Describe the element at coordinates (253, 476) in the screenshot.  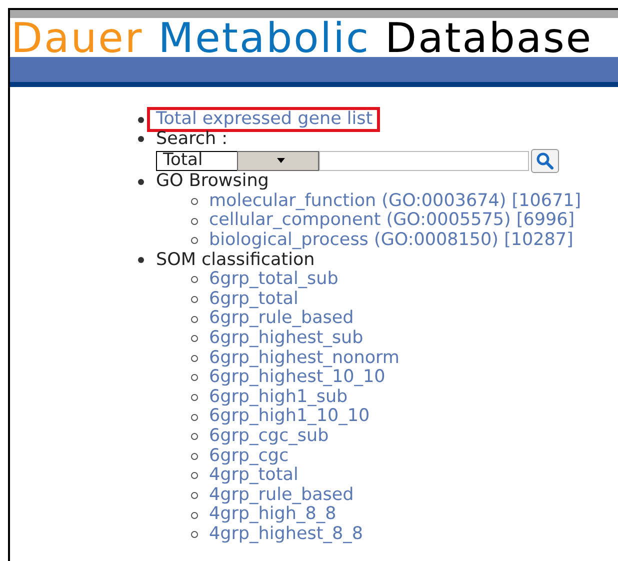
I see `category-link: 4grp_total` at that location.